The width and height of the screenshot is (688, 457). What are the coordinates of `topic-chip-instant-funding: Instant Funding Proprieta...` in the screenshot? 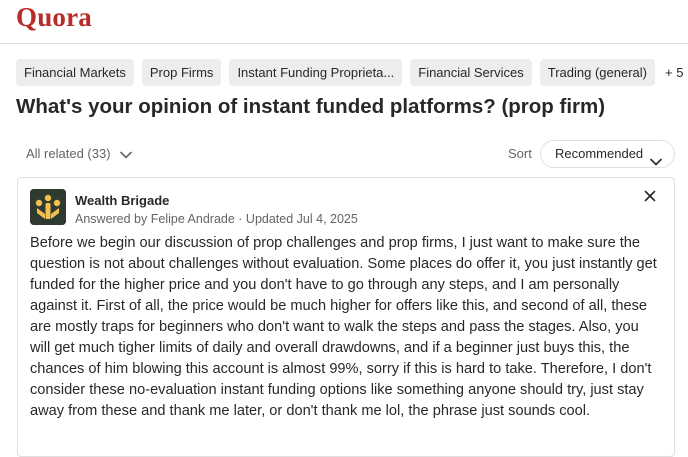 It's located at (316, 72).